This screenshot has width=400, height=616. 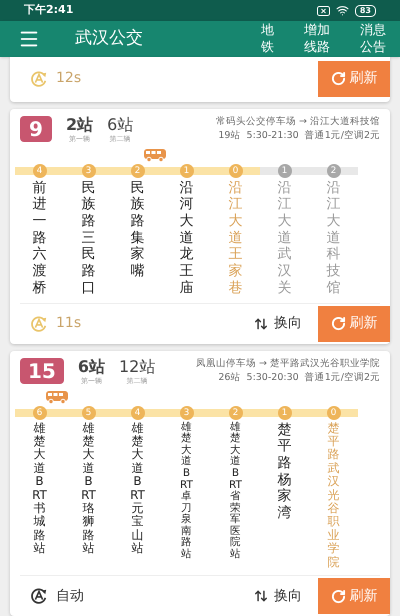 I want to click on station-name: 雄楚大道BRT卓刀泉南路站, so click(x=186, y=491).